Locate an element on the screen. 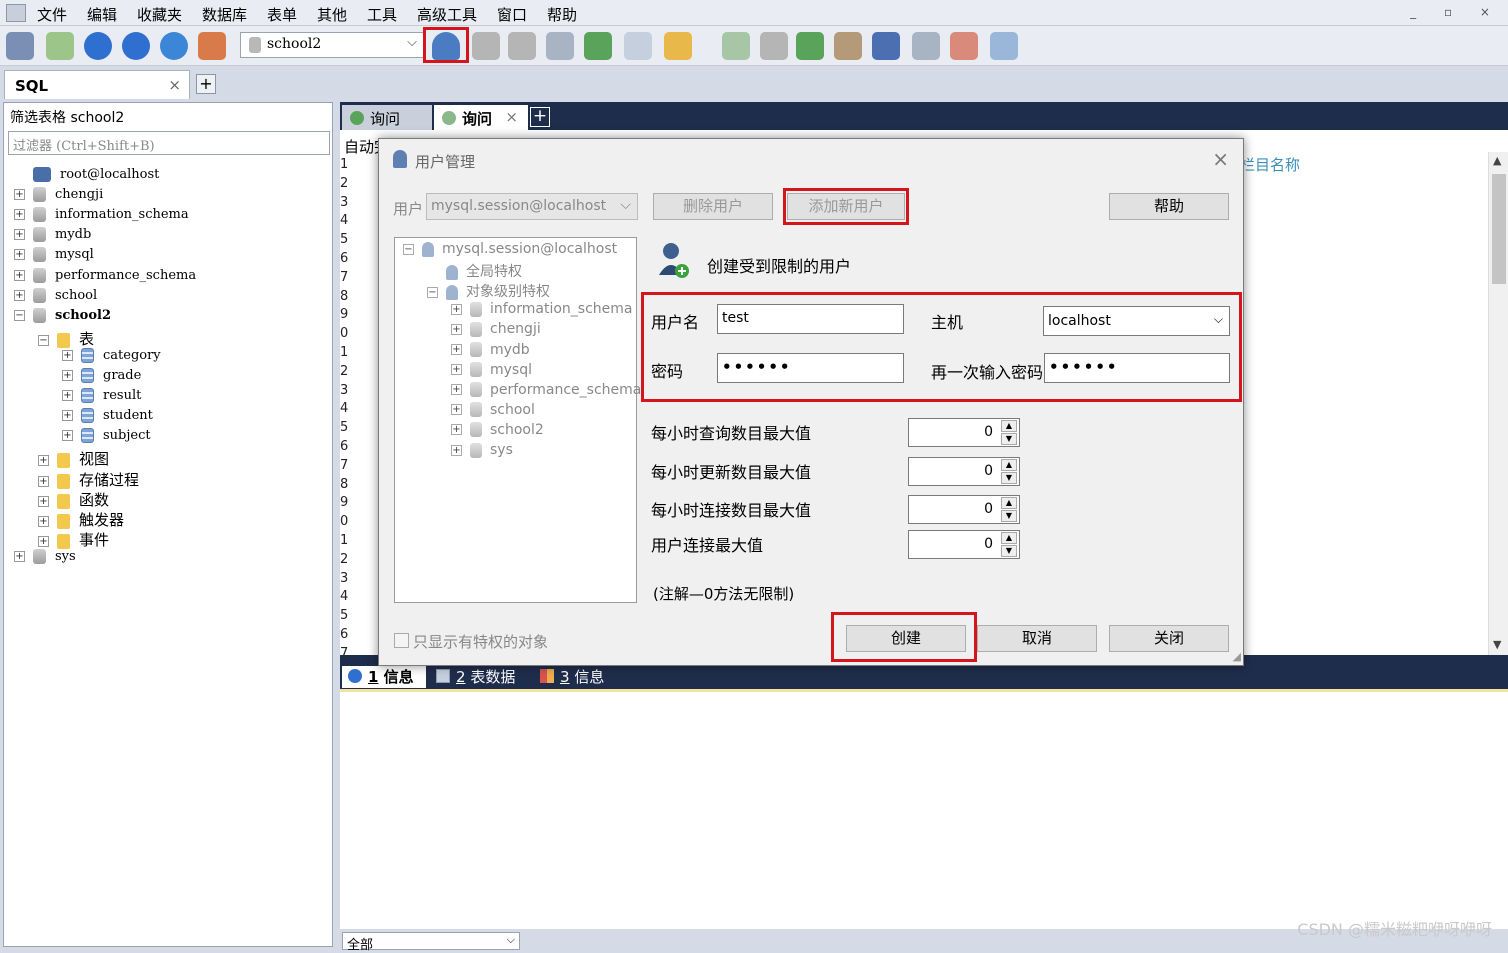 This screenshot has width=1508, height=953. schema-designer-icon is located at coordinates (678, 46).